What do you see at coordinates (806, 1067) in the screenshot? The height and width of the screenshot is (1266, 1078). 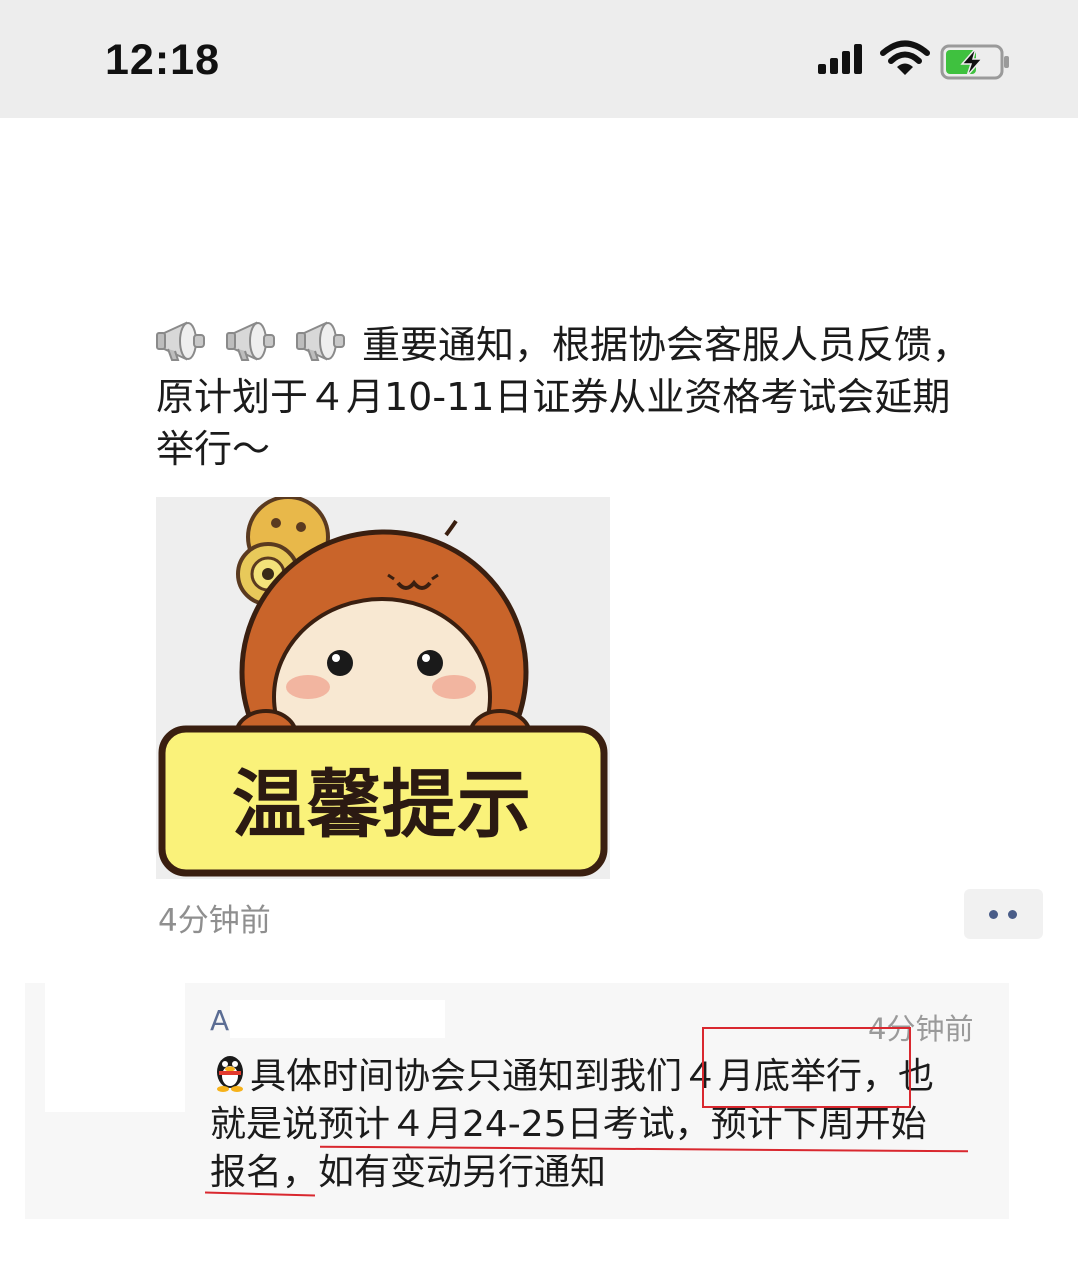 I see `highlight-box-annotation` at bounding box center [806, 1067].